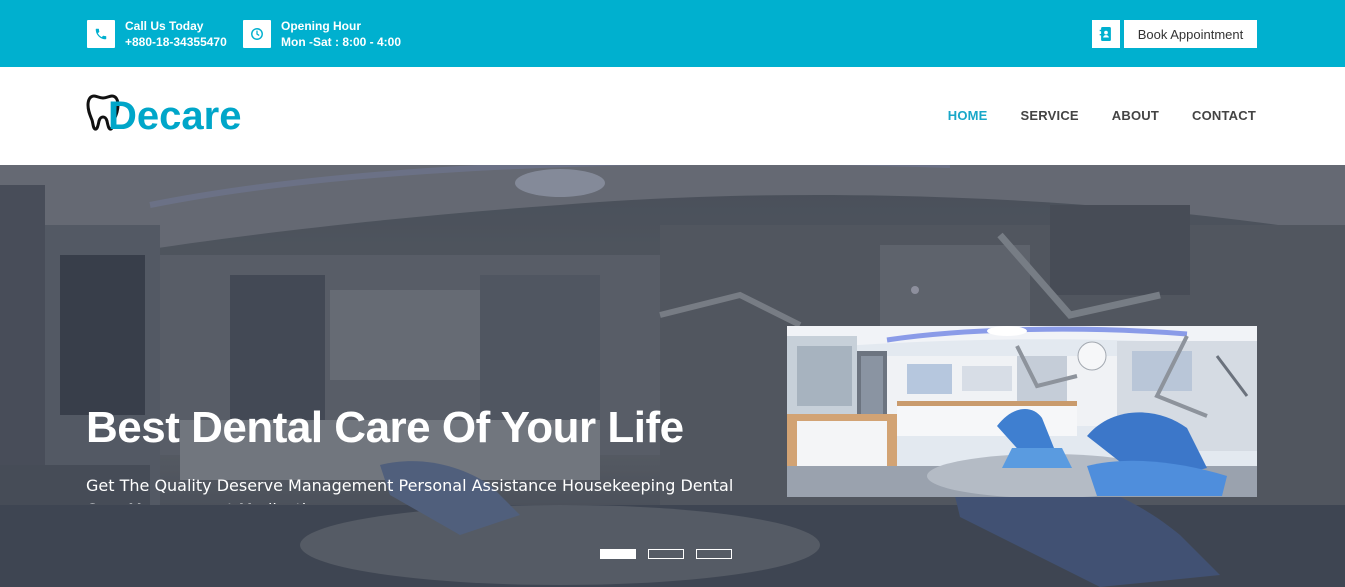 This screenshot has width=1345, height=587. What do you see at coordinates (175, 116) in the screenshot?
I see `logo-text: Decare` at bounding box center [175, 116].